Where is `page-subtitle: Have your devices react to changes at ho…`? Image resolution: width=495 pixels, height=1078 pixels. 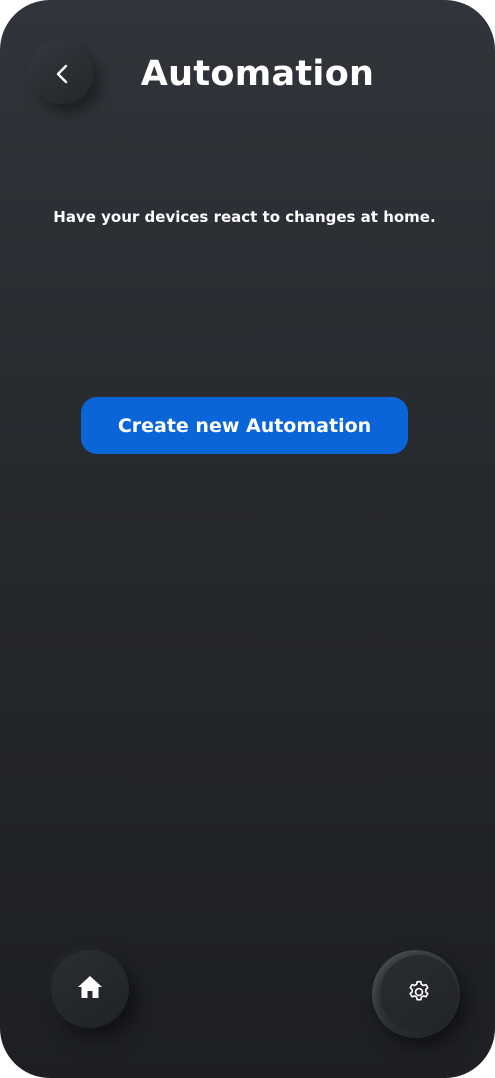 page-subtitle: Have your devices react to changes at ho… is located at coordinates (244, 217).